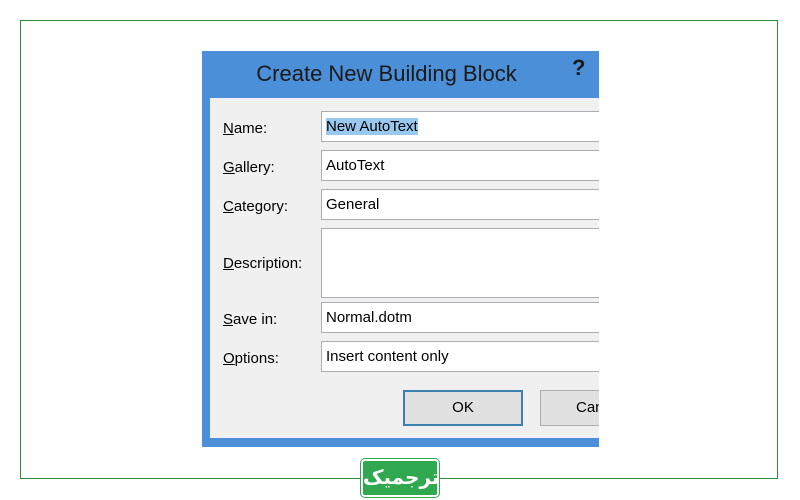 This screenshot has height=500, width=800. I want to click on save-in-dropdown-value: Normal.dotm, so click(369, 317).